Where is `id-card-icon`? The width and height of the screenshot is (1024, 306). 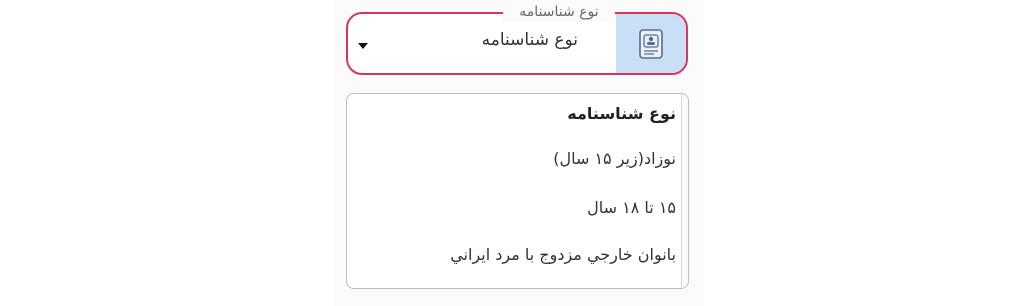 id-card-icon is located at coordinates (651, 43).